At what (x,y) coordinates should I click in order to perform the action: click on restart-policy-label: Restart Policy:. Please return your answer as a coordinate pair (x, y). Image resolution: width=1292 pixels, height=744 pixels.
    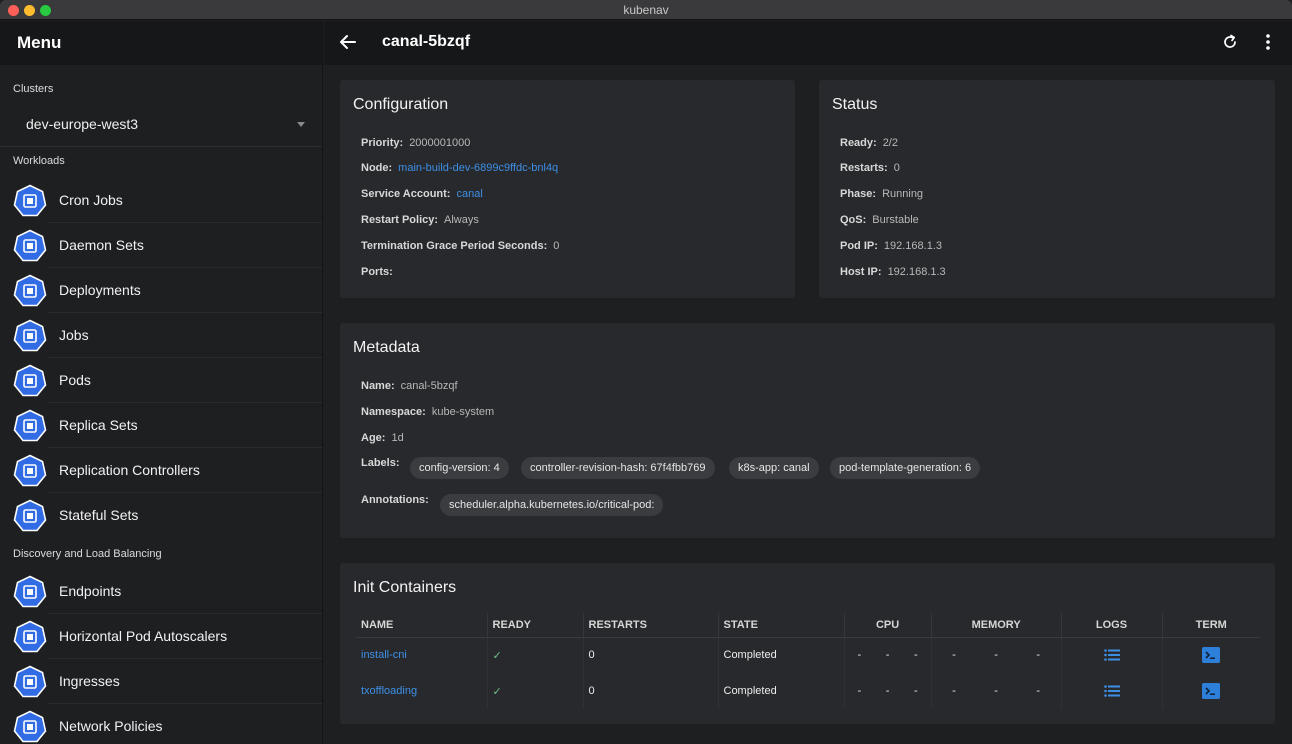
    Looking at the image, I should click on (400, 220).